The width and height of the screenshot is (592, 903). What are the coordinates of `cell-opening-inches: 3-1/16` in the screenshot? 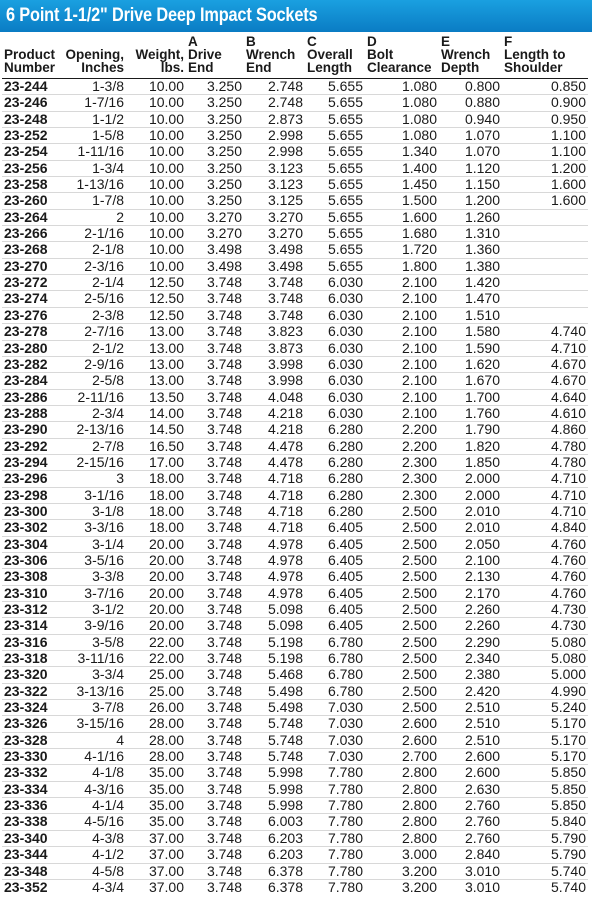 It's located at (93, 495).